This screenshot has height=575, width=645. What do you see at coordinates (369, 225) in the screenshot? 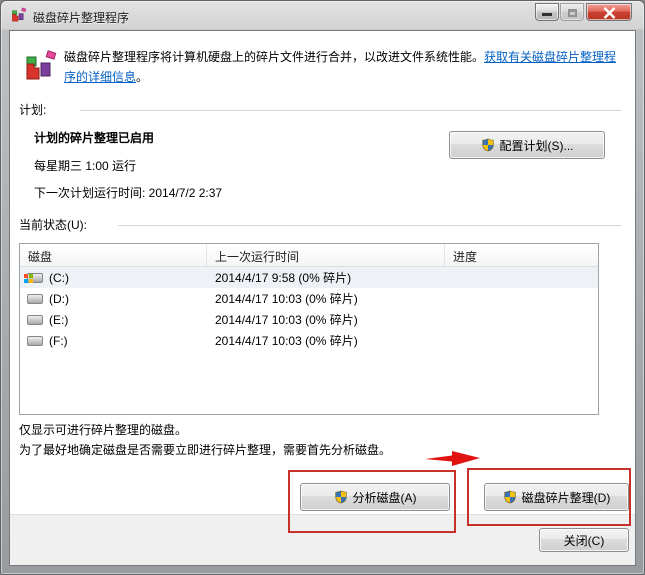
I see `status-separator` at bounding box center [369, 225].